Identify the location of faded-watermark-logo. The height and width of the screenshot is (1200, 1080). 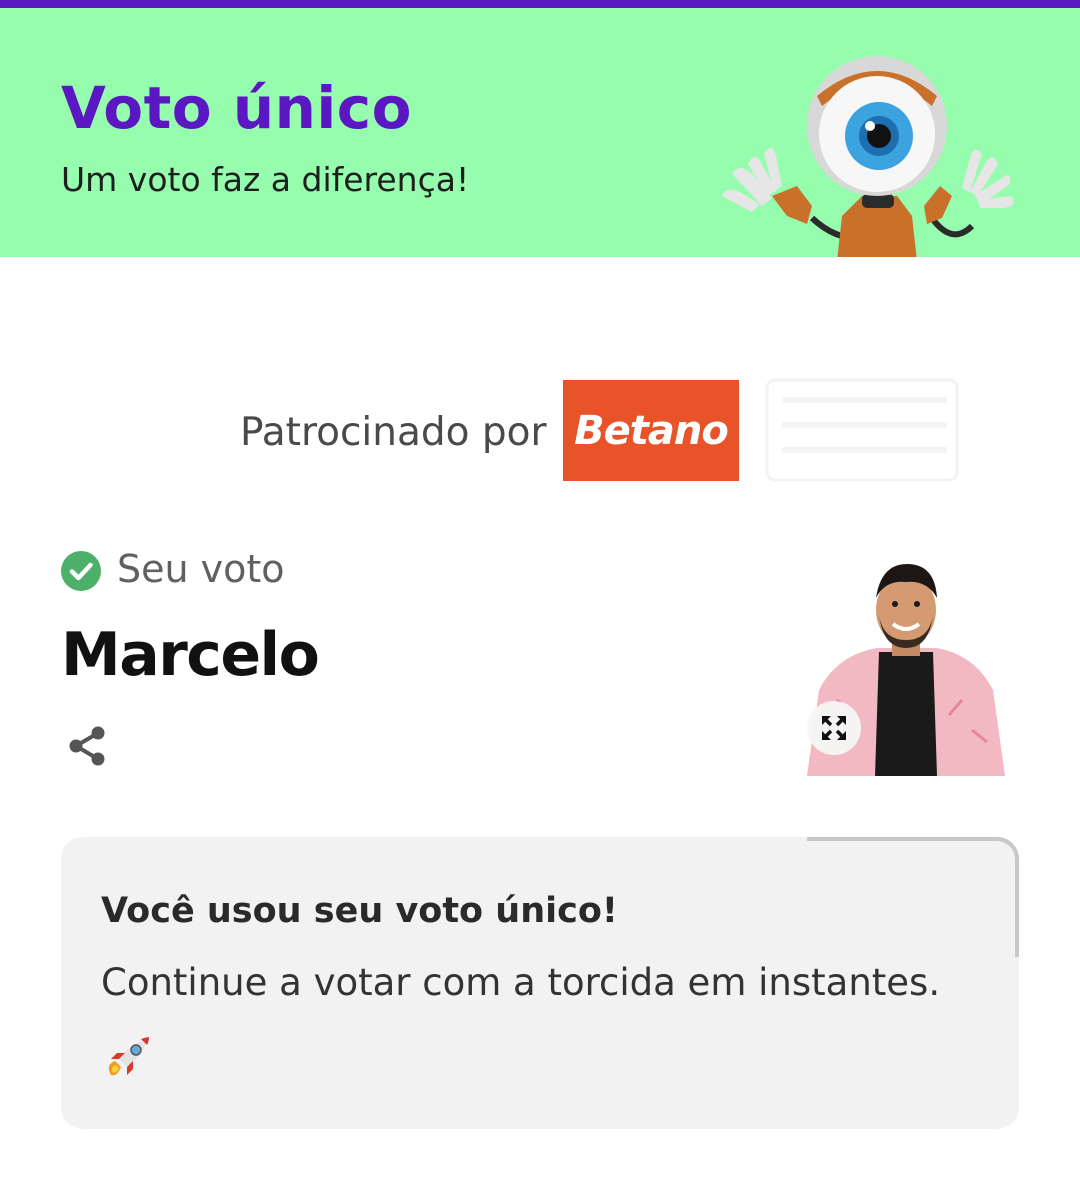
(862, 430).